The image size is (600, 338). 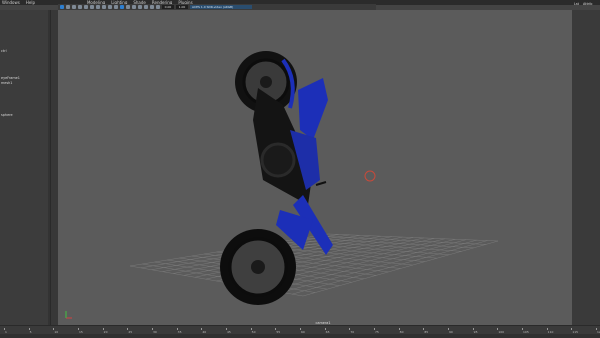 I want to click on engine, so click(x=278, y=160).